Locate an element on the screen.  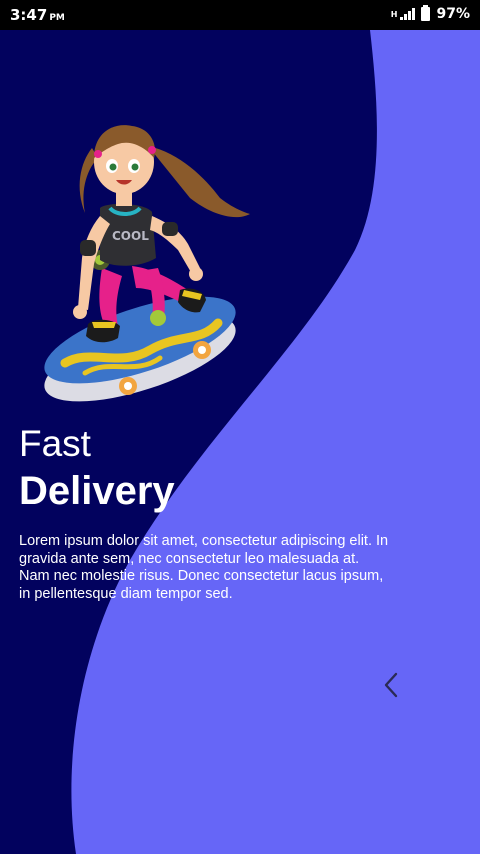
signal-icon is located at coordinates (408, 14).